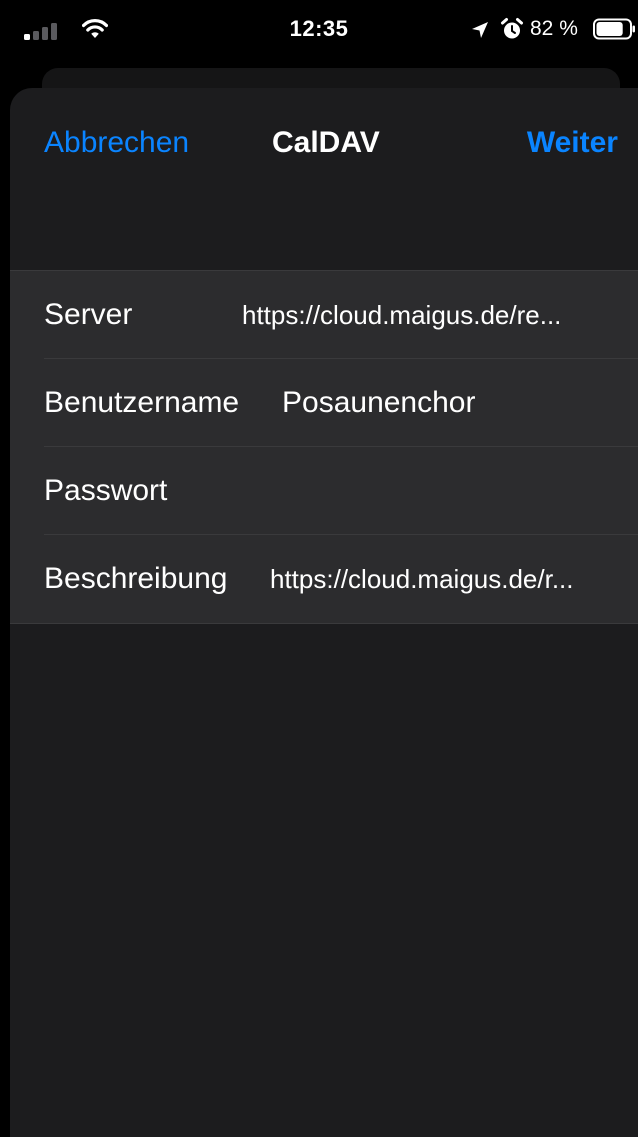 Image resolution: width=638 pixels, height=1137 pixels. I want to click on battery-level-fill, so click(609, 29).